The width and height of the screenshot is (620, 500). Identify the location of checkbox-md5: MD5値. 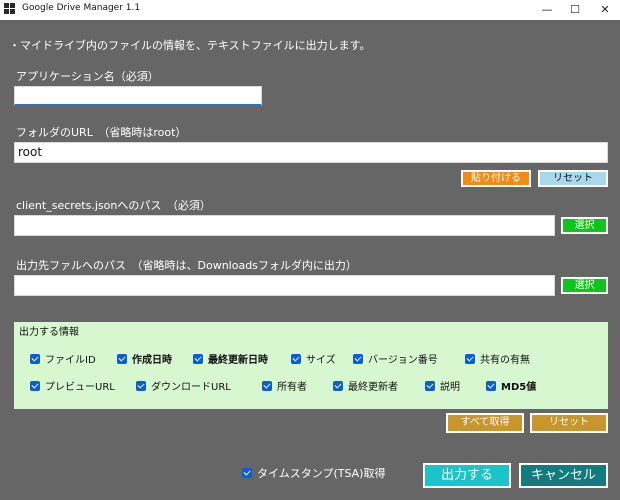
(511, 388).